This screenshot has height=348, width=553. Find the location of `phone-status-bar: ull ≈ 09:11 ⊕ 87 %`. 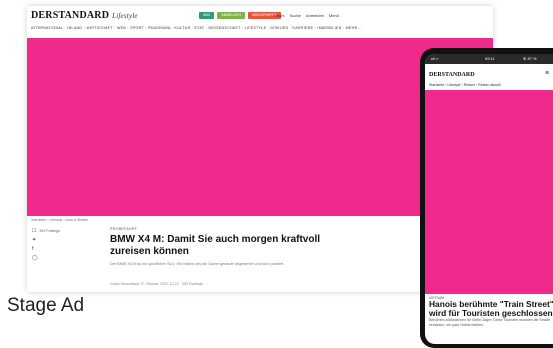

phone-status-bar: ull ≈ 09:11 ⊕ 87 % is located at coordinates (489, 59).